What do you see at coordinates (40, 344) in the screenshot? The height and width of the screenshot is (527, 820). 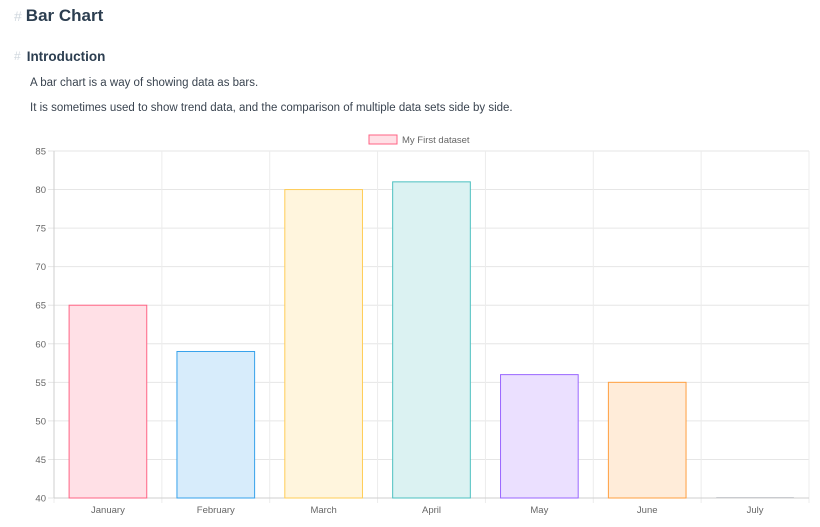 I see `y-tick-label: 60` at bounding box center [40, 344].